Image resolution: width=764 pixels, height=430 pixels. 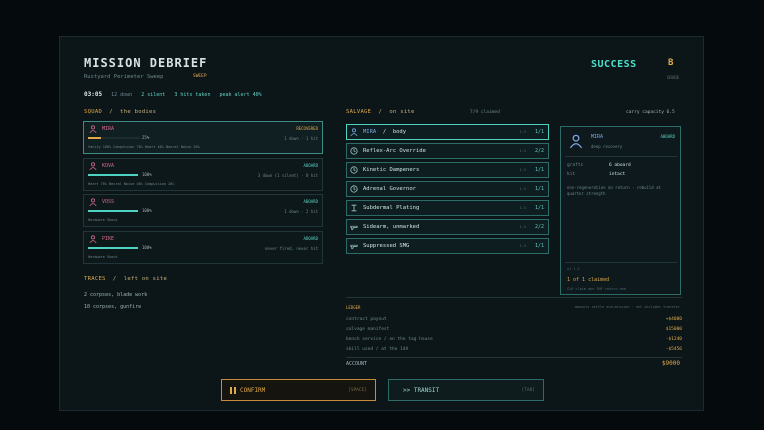 What do you see at coordinates (394, 151) in the screenshot?
I see `salvage-item-label: Reflex-Arc Override` at bounding box center [394, 151].